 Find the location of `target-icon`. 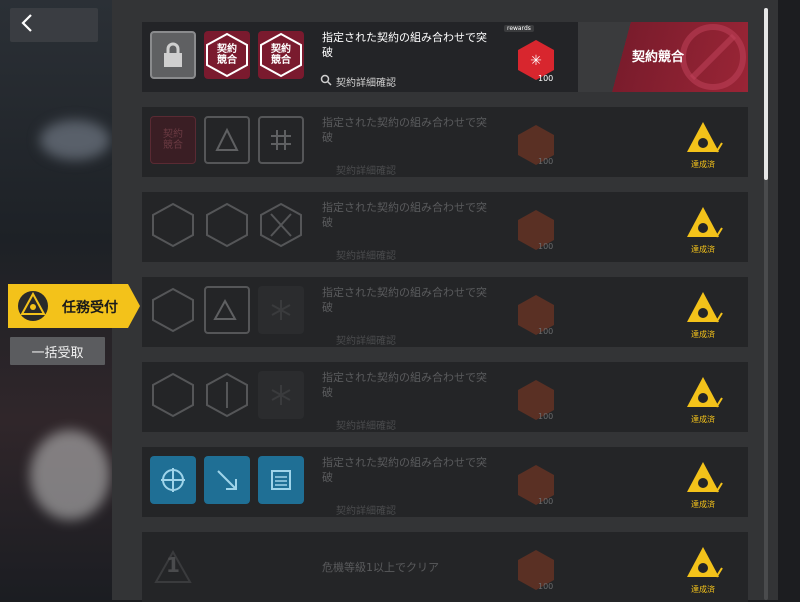

target-icon is located at coordinates (173, 480).